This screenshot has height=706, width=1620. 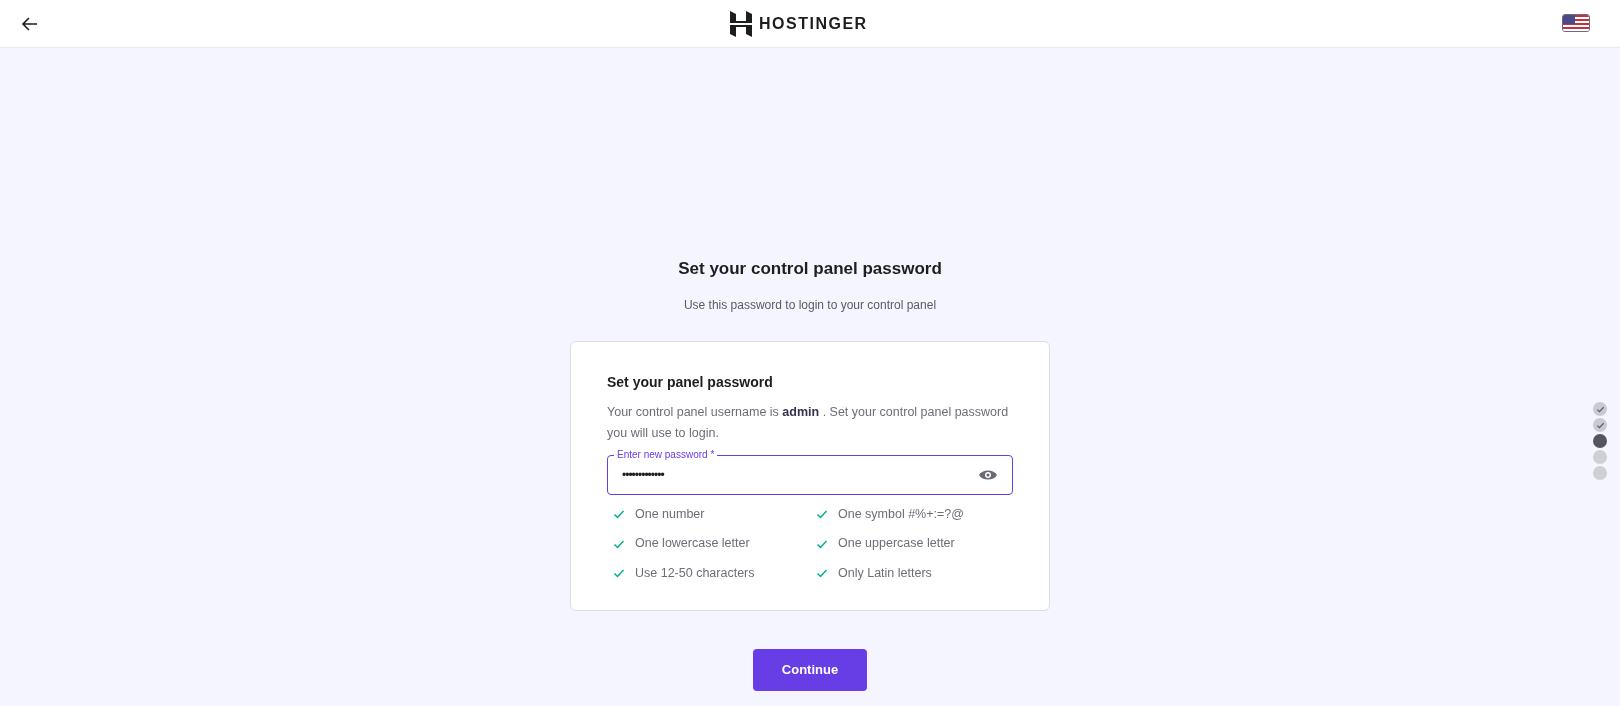 What do you see at coordinates (813, 23) in the screenshot?
I see `logo-text: HOSTINGER` at bounding box center [813, 23].